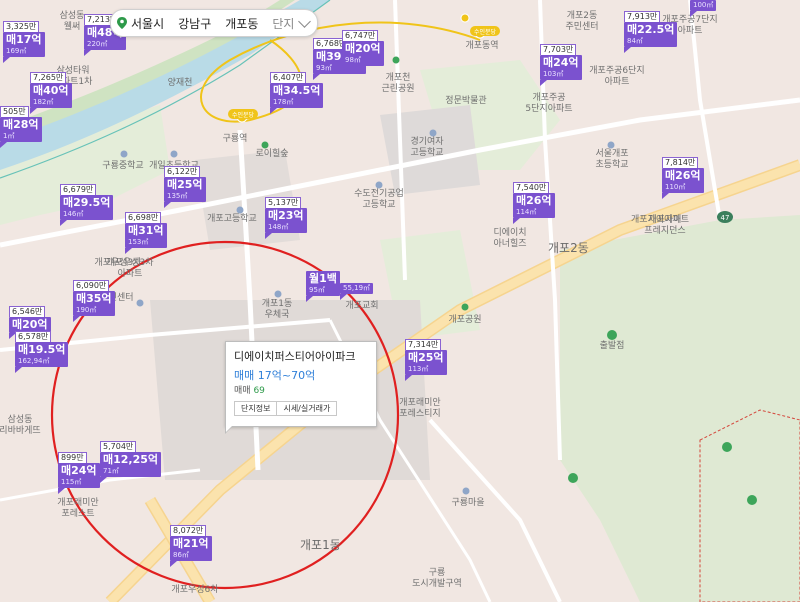 The width and height of the screenshot is (800, 602). What do you see at coordinates (235, 138) in the screenshot?
I see `place-label: 구룡역` at bounding box center [235, 138].